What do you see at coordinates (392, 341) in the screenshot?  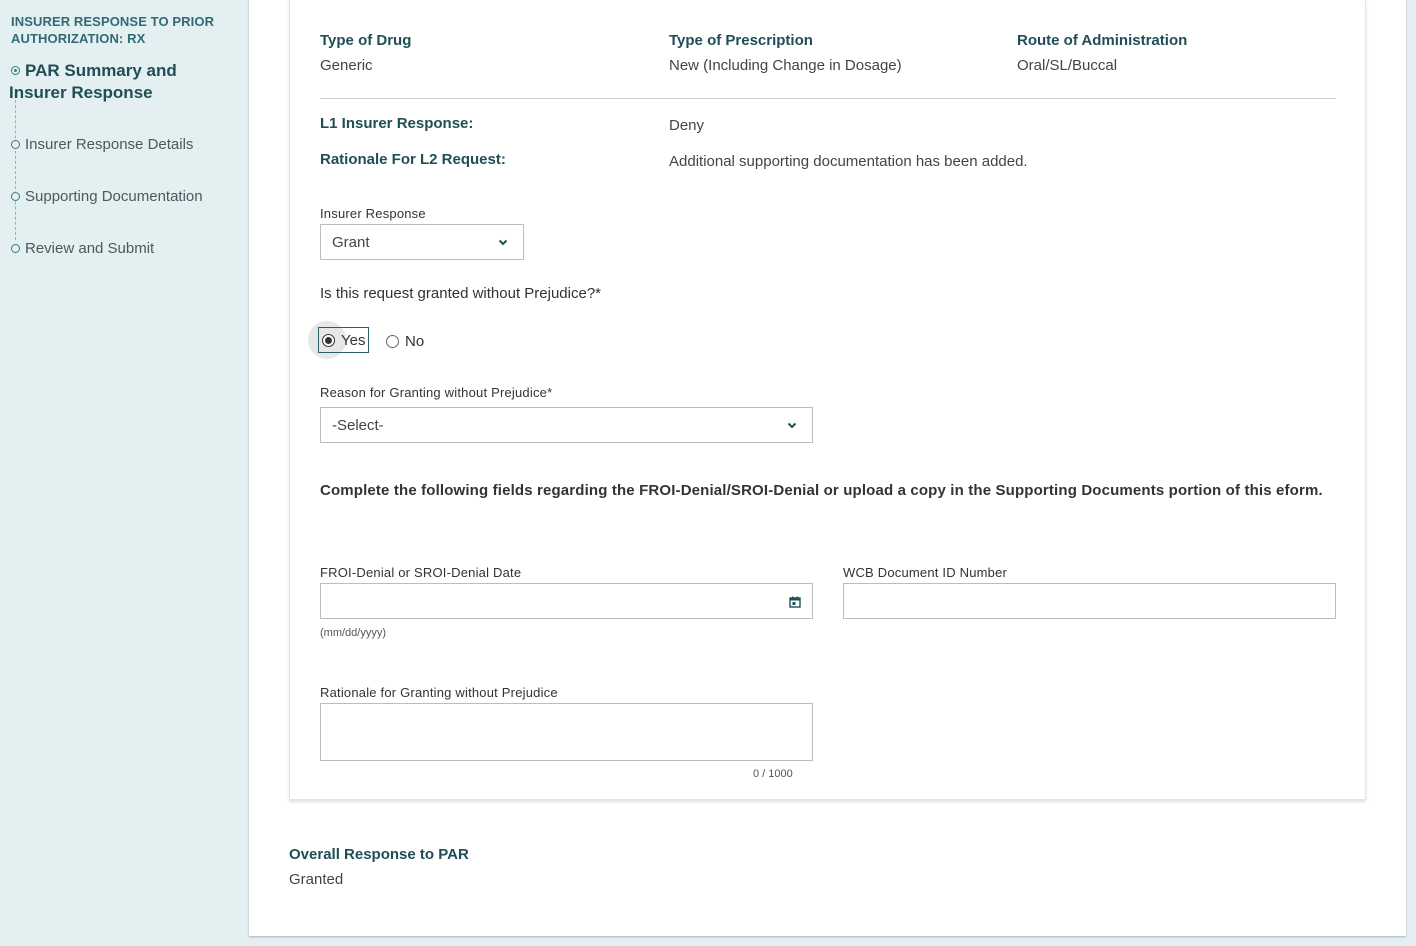 I see `radio-unchecked-icon` at bounding box center [392, 341].